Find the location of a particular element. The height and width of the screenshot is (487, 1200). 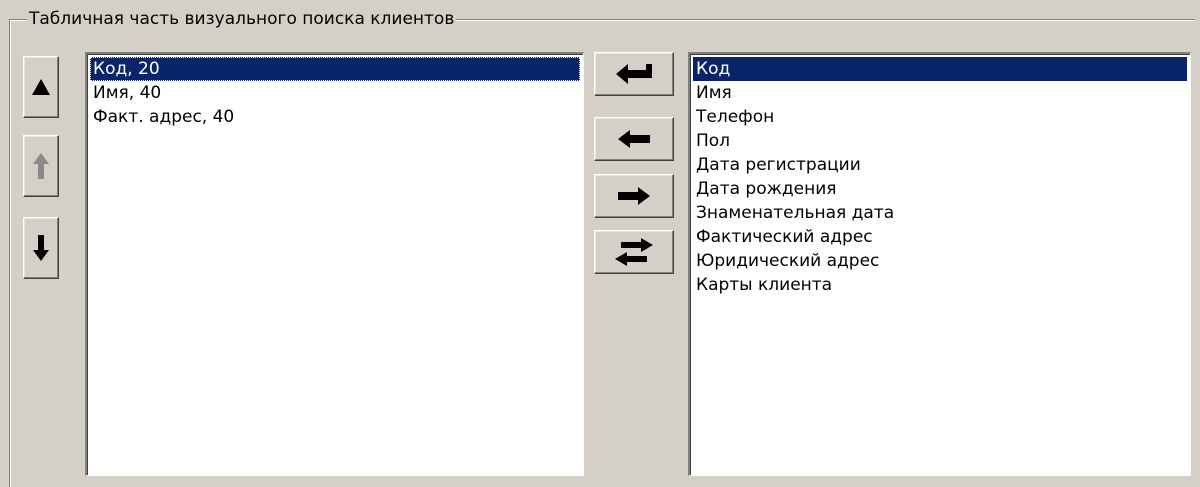

add-field-enter-button is located at coordinates (634, 74).